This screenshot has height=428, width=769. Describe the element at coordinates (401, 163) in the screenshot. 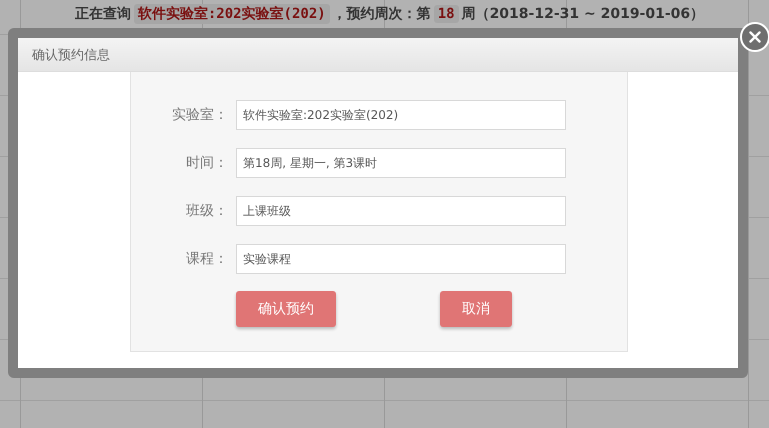

I see `input-field: 第18周, 星期一, 第3课时` at that location.